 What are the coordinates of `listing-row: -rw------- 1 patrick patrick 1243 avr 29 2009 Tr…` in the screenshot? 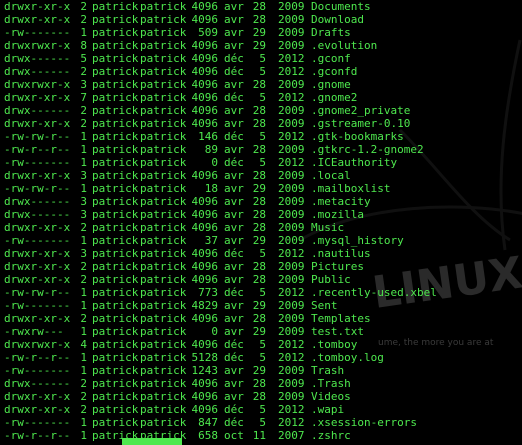 It's located at (263, 370).